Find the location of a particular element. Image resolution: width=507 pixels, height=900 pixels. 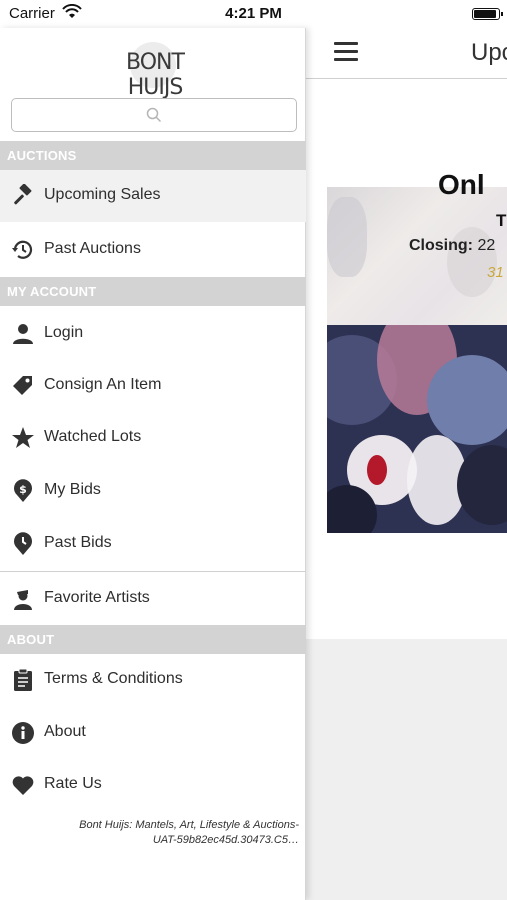

clock-pin-icon is located at coordinates (23, 544).